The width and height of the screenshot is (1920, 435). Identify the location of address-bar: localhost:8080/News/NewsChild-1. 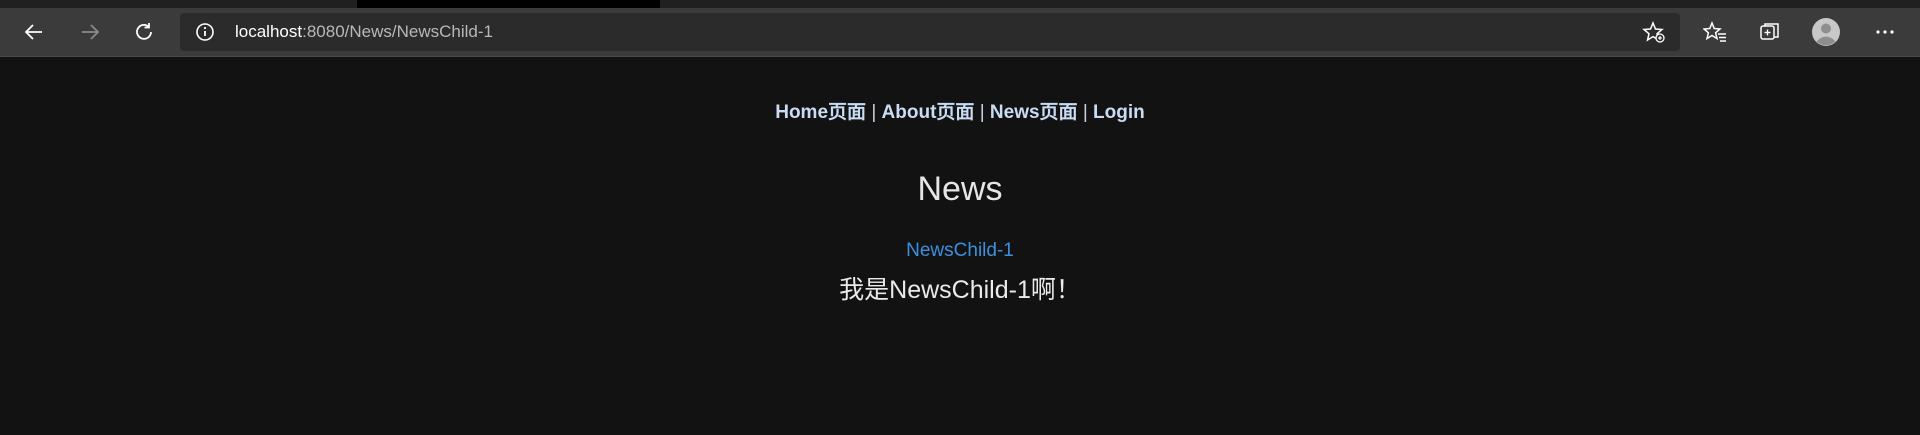
(930, 32).